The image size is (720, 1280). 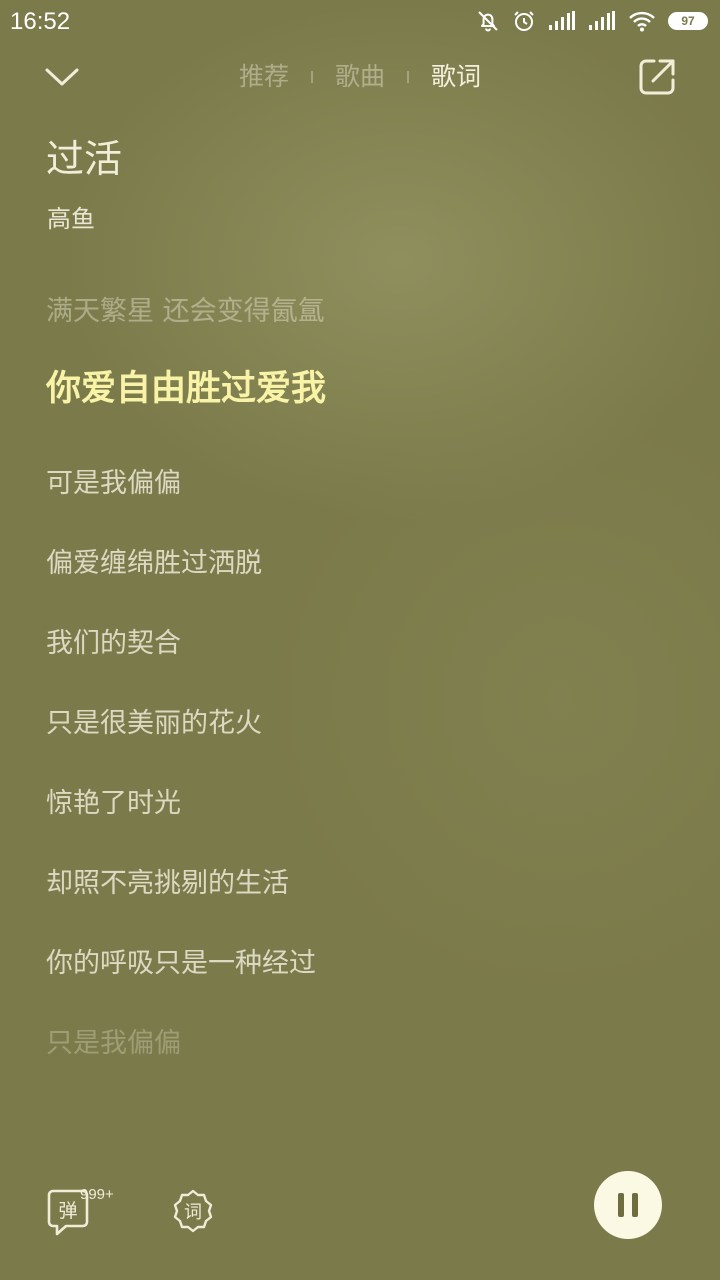 What do you see at coordinates (71, 219) in the screenshot?
I see `song-artist: 高鱼` at bounding box center [71, 219].